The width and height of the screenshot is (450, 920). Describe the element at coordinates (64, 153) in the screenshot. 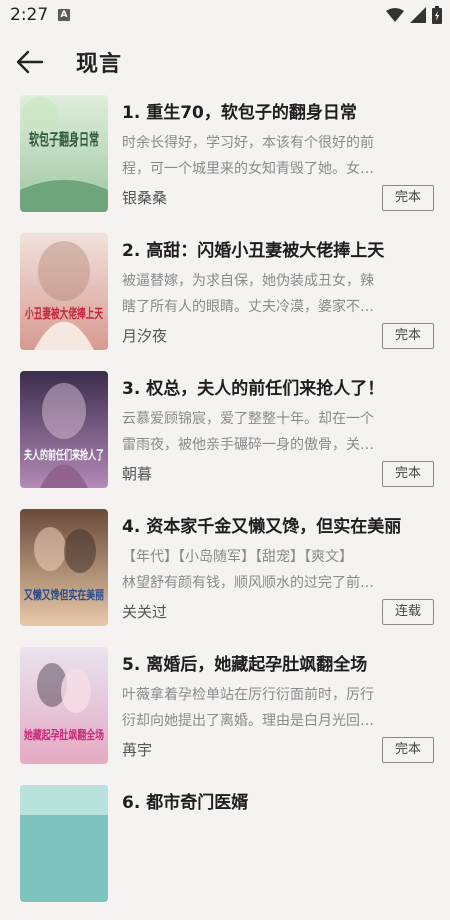

I see `book-cover: 软包子翻身日常` at that location.